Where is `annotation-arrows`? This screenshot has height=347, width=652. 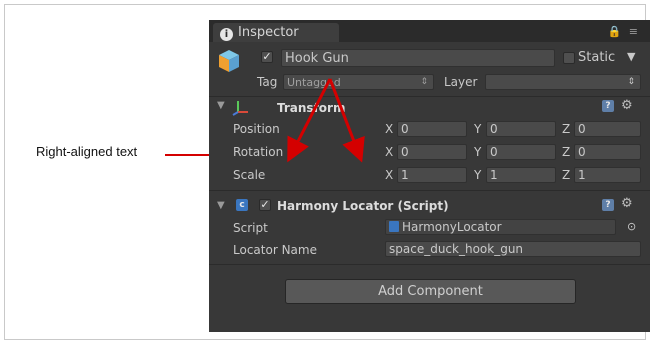
annotation-arrows is located at coordinates (326, 120).